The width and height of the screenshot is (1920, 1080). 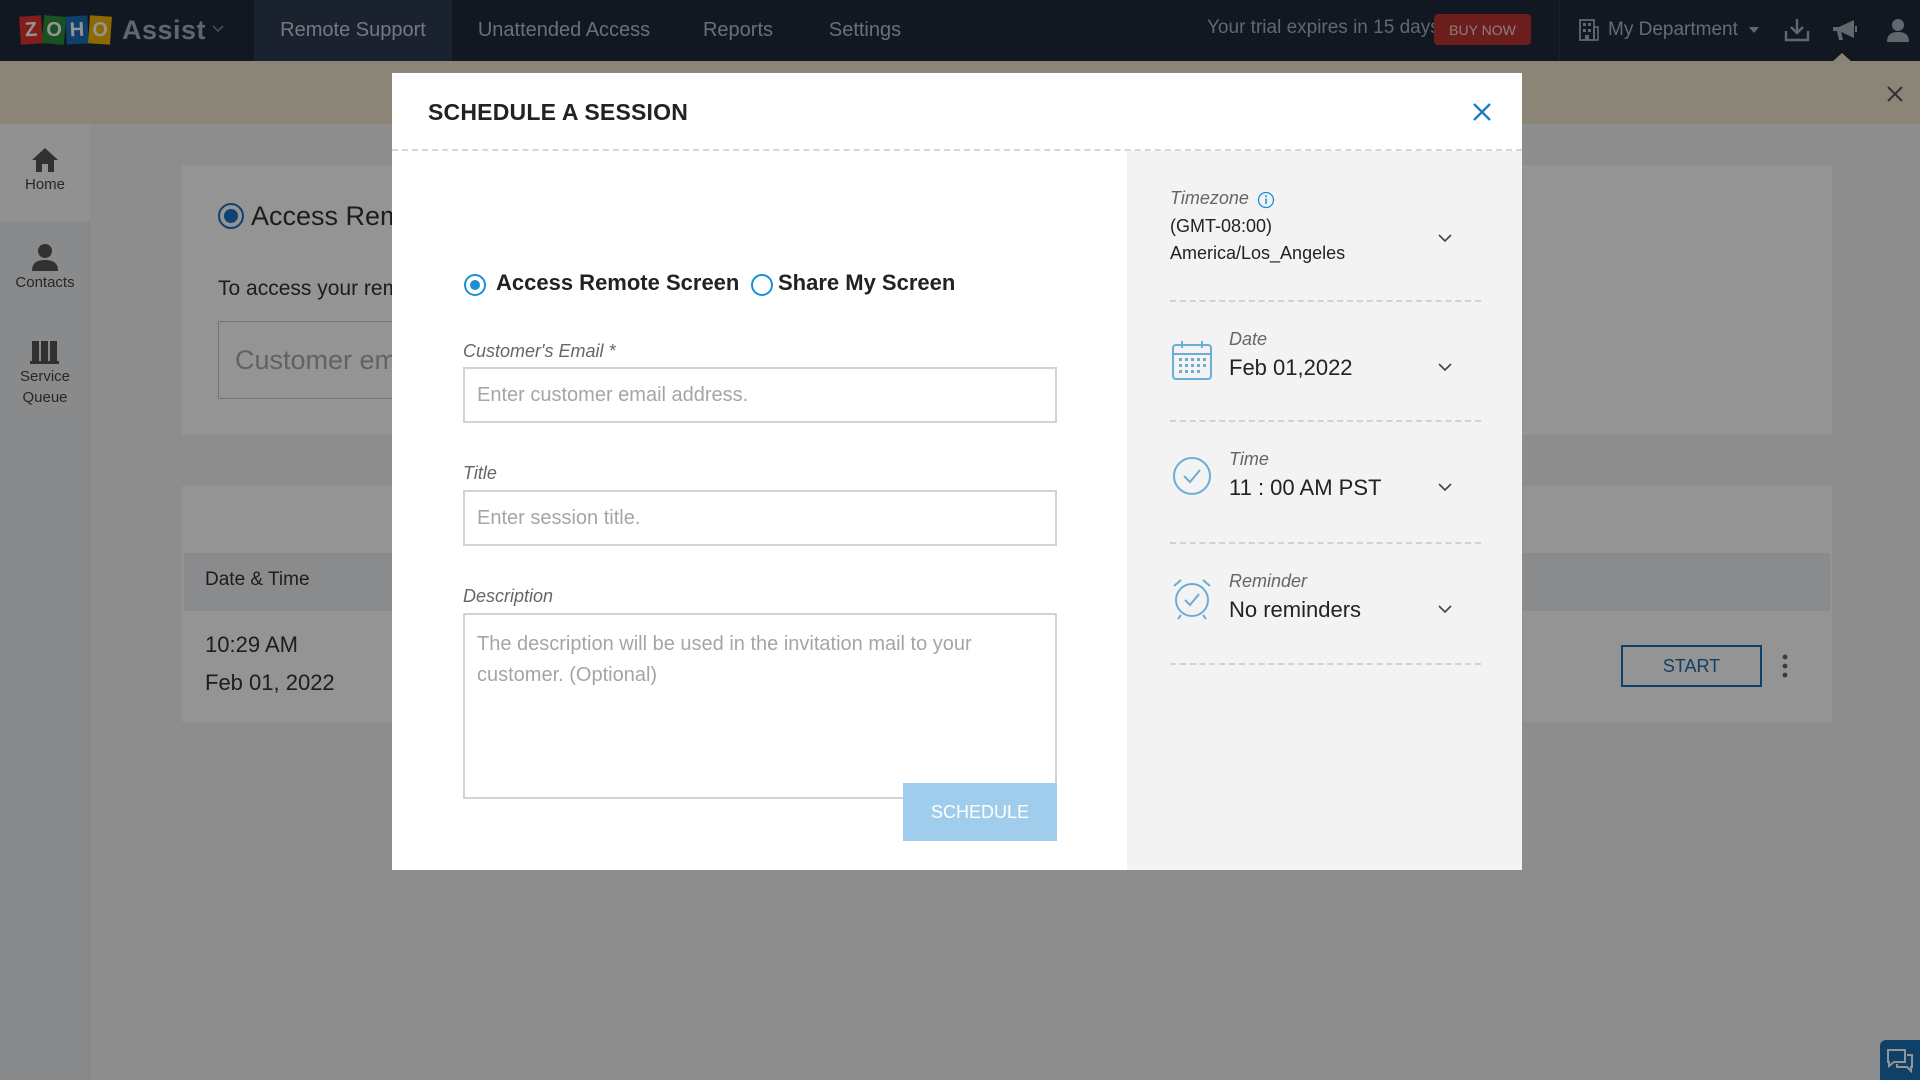 What do you see at coordinates (1221, 226) in the screenshot?
I see `timezone-offset: (GMT-08:00)` at bounding box center [1221, 226].